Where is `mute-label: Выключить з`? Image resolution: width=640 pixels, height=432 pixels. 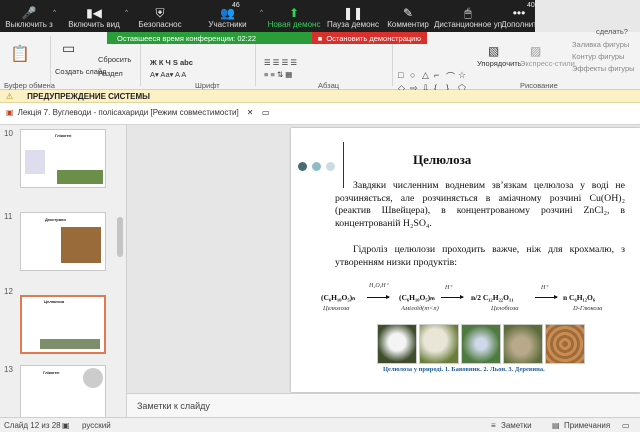 mute-label: Выключить з is located at coordinates (29, 24).